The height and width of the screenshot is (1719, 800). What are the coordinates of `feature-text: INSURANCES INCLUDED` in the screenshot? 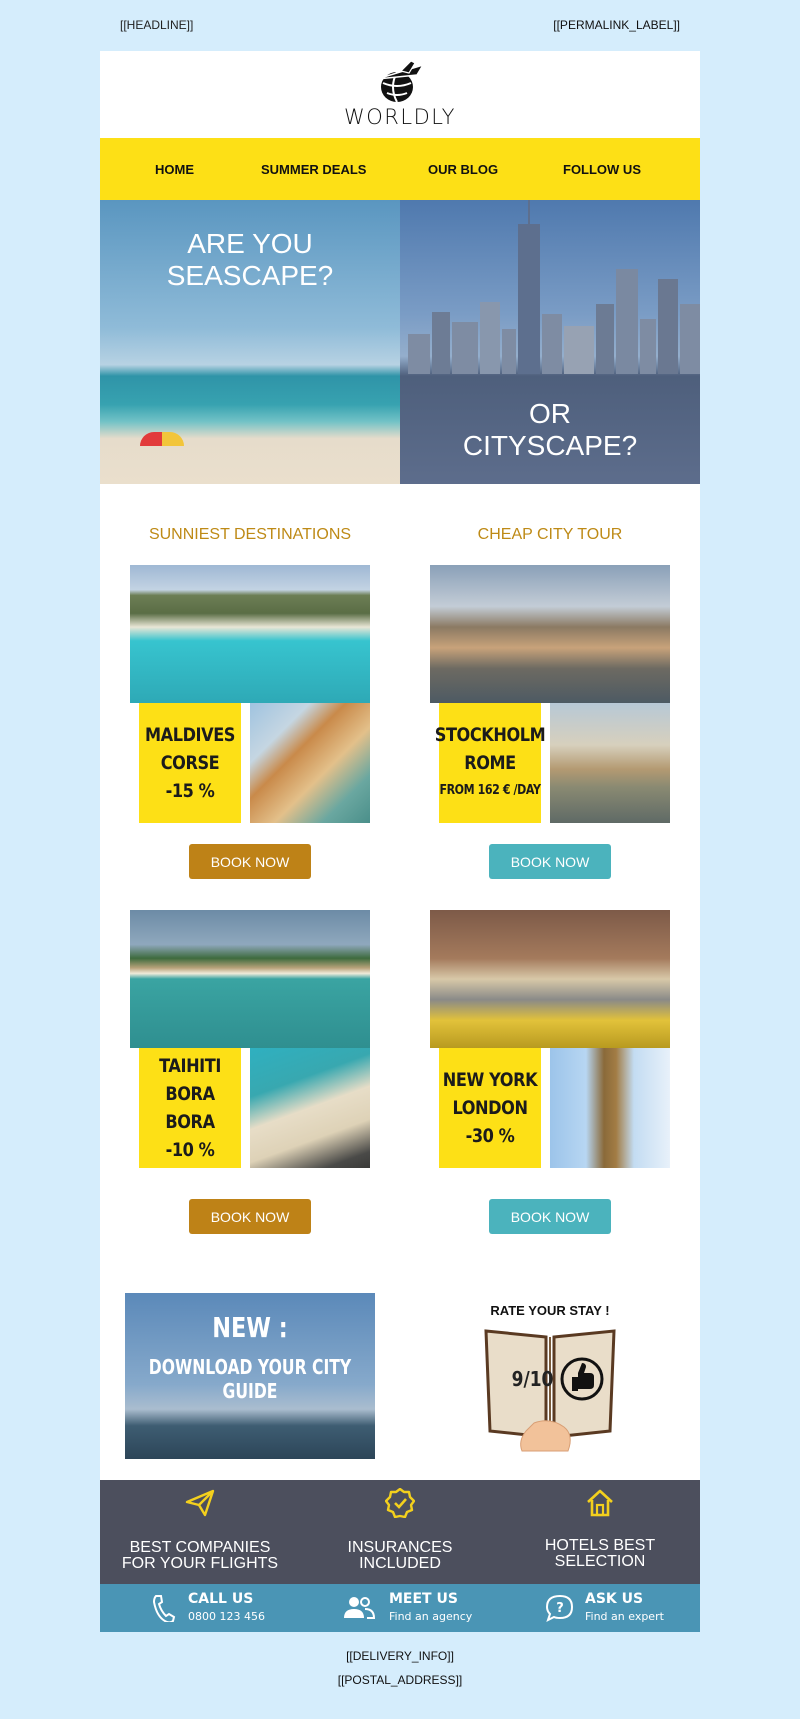 It's located at (400, 1556).